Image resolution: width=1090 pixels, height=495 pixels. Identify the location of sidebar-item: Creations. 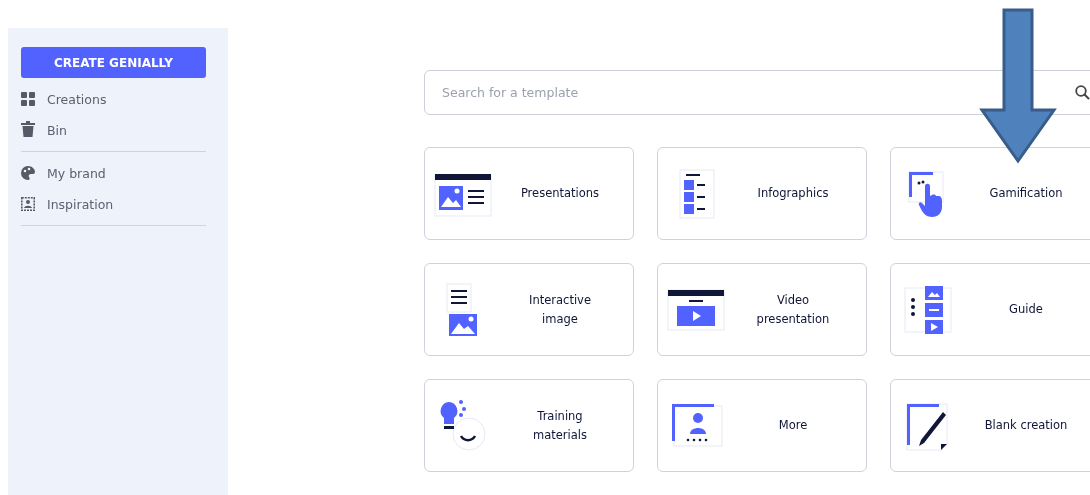
(113, 99).